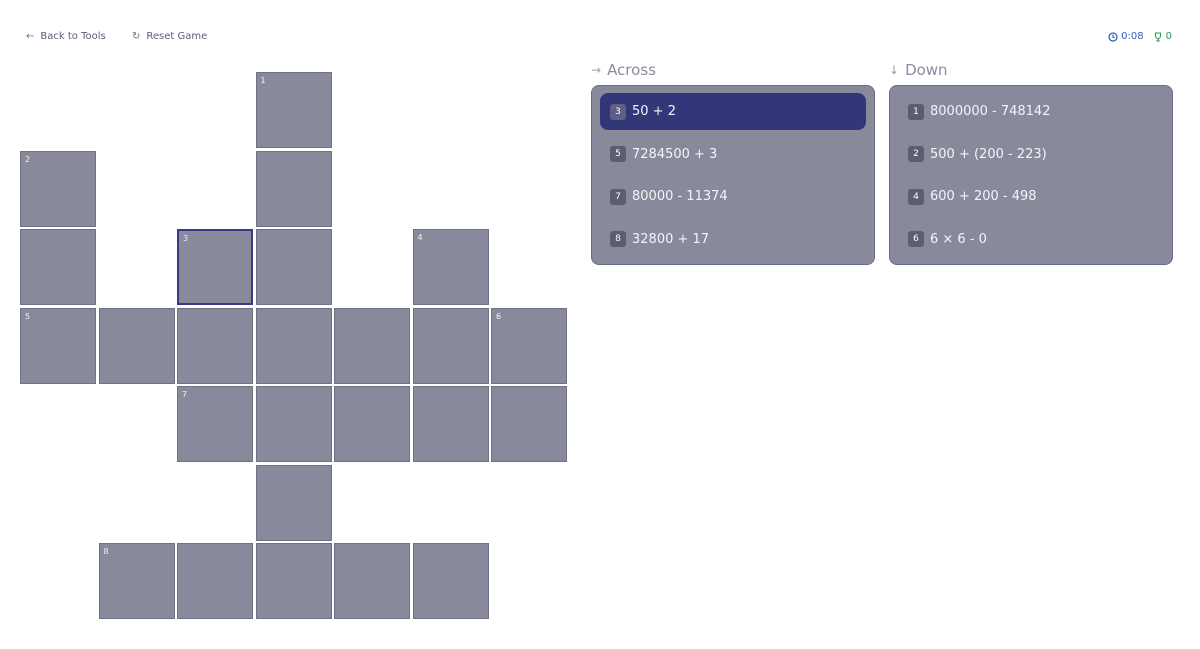 Image resolution: width=1200 pixels, height=649 pixels. What do you see at coordinates (28, 316) in the screenshot?
I see `cell-number: 5` at bounding box center [28, 316].